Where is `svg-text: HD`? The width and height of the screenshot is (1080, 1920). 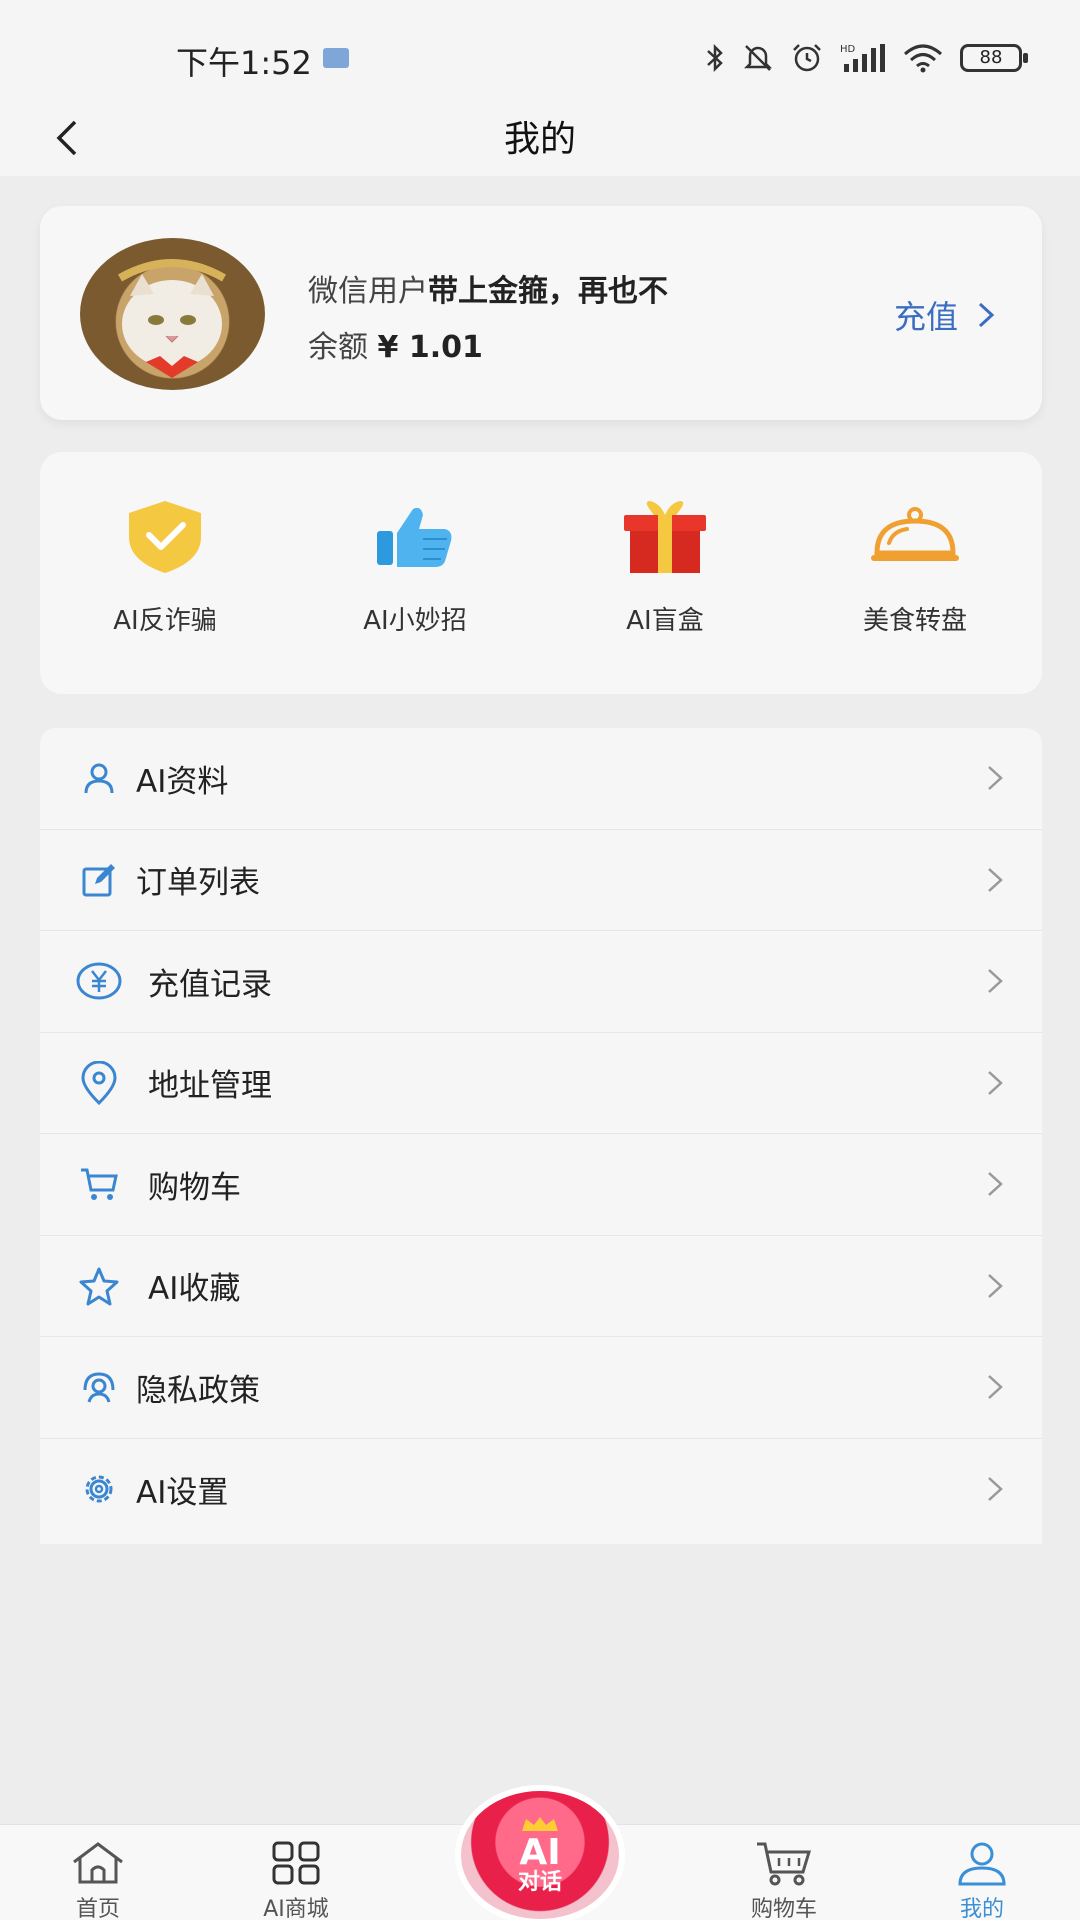 svg-text: HD is located at coordinates (848, 49).